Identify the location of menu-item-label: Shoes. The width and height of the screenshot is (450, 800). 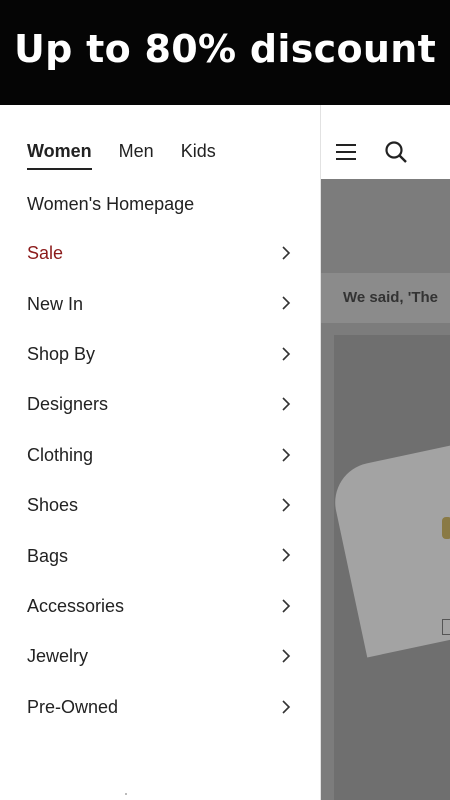
(53, 505).